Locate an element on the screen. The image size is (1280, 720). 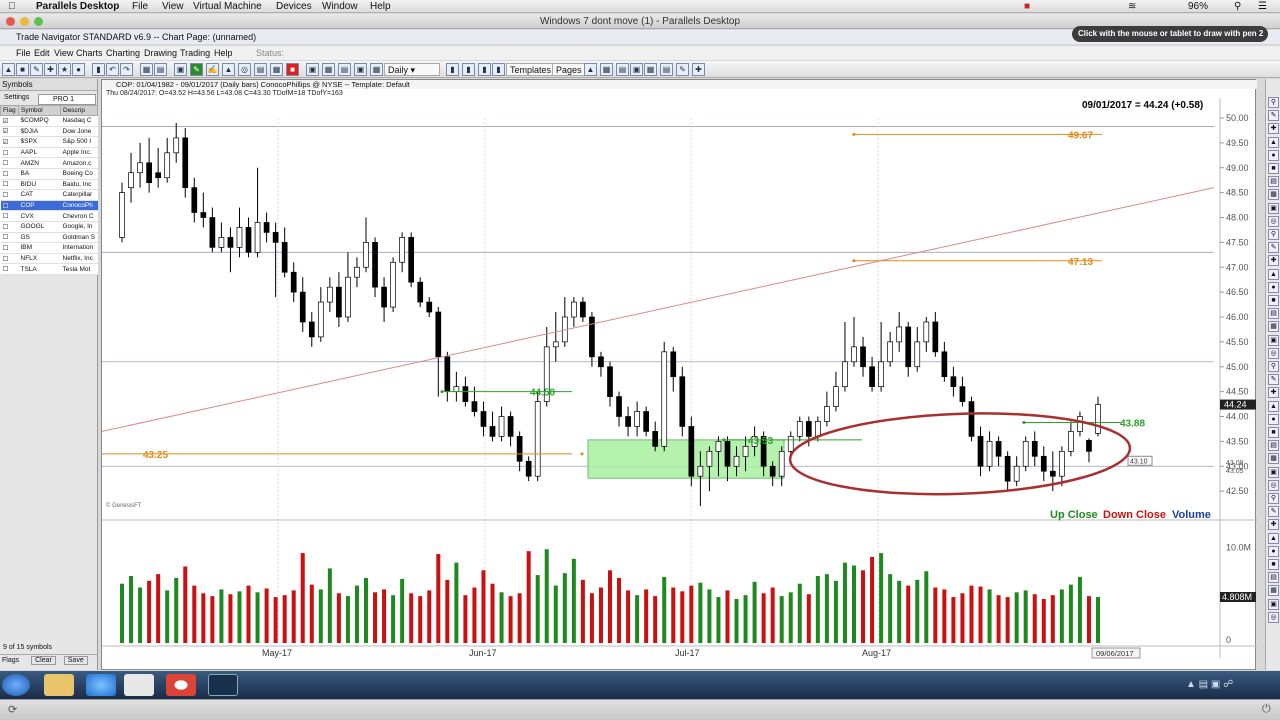
settings-button: Settings is located at coordinates (16, 97).